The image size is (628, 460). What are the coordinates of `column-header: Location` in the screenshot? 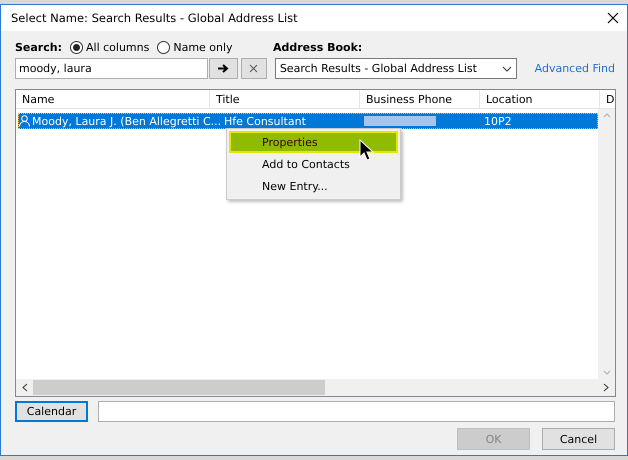 It's located at (540, 99).